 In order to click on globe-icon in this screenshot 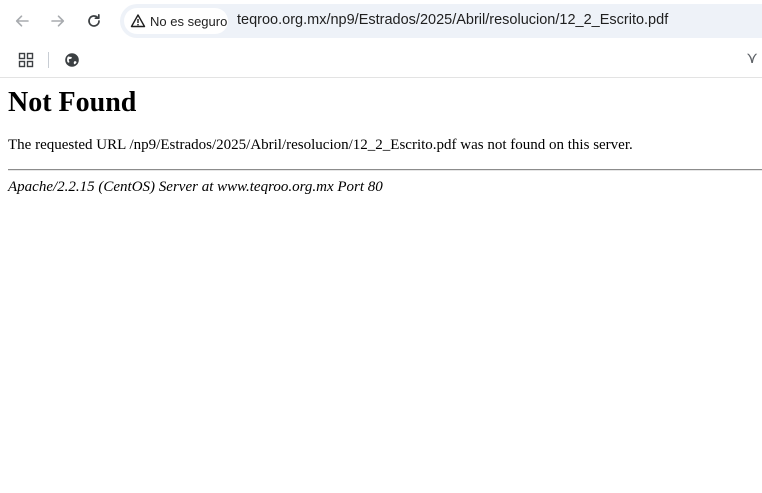, I will do `click(72, 60)`.